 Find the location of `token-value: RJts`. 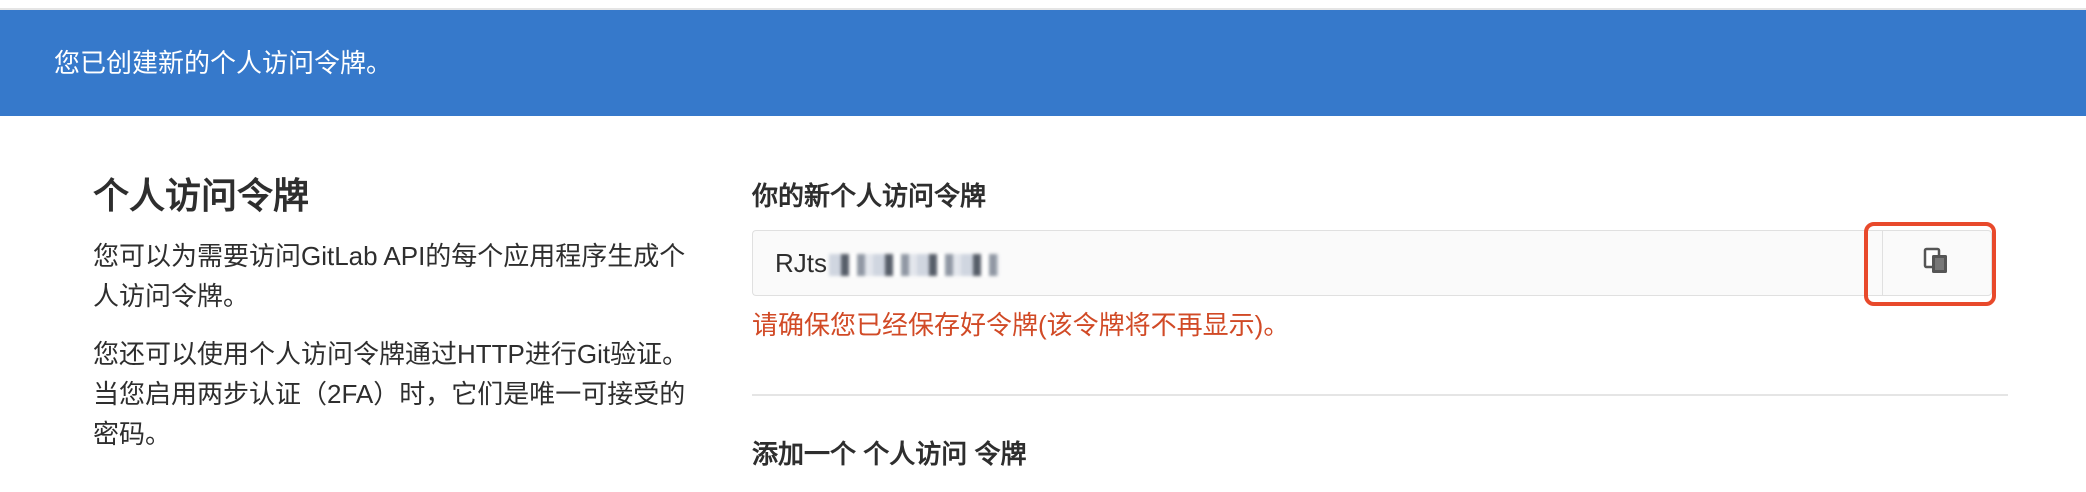

token-value: RJts is located at coordinates (801, 263).